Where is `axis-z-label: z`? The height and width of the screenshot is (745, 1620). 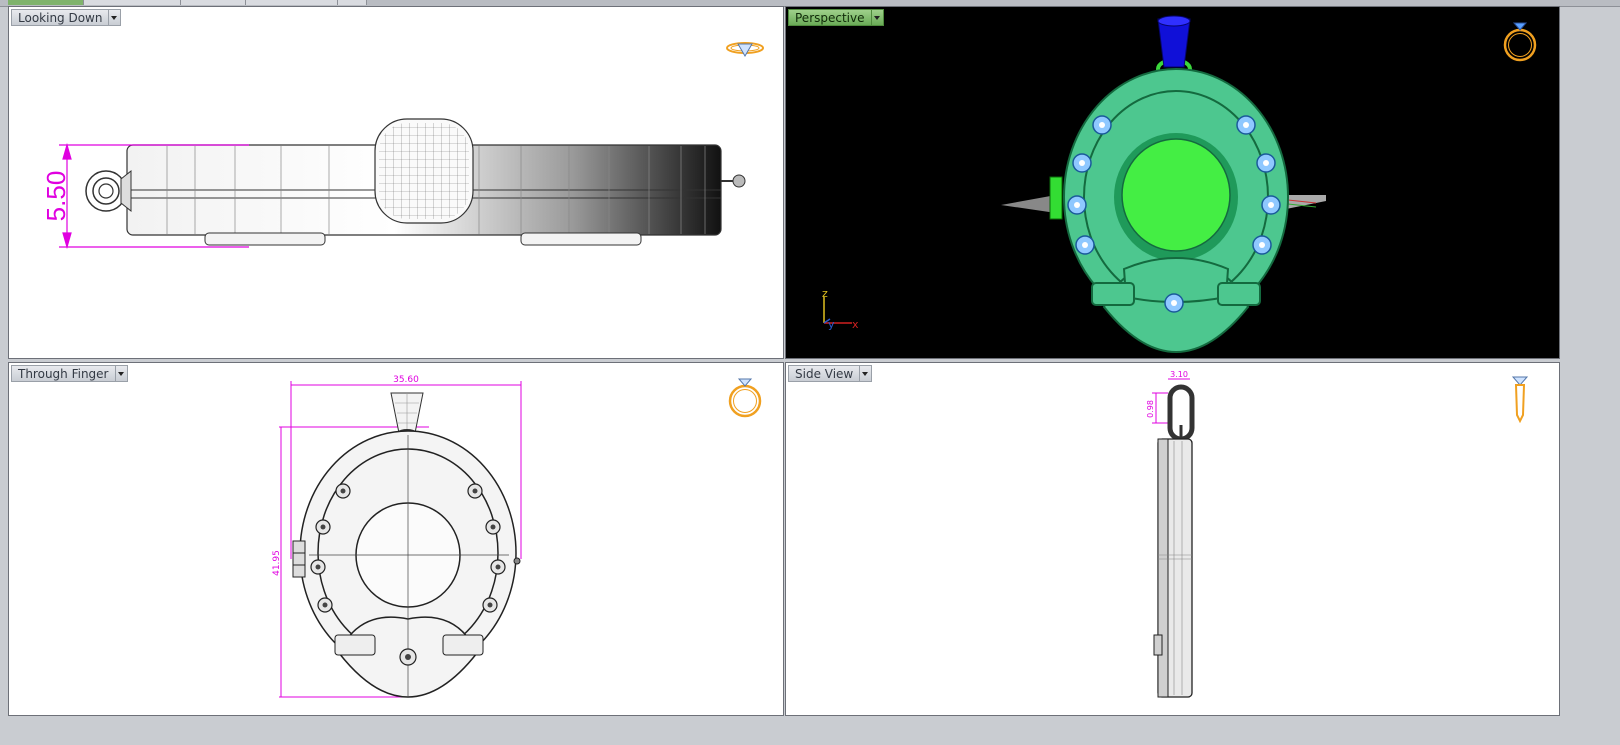
axis-z-label: z is located at coordinates (825, 293).